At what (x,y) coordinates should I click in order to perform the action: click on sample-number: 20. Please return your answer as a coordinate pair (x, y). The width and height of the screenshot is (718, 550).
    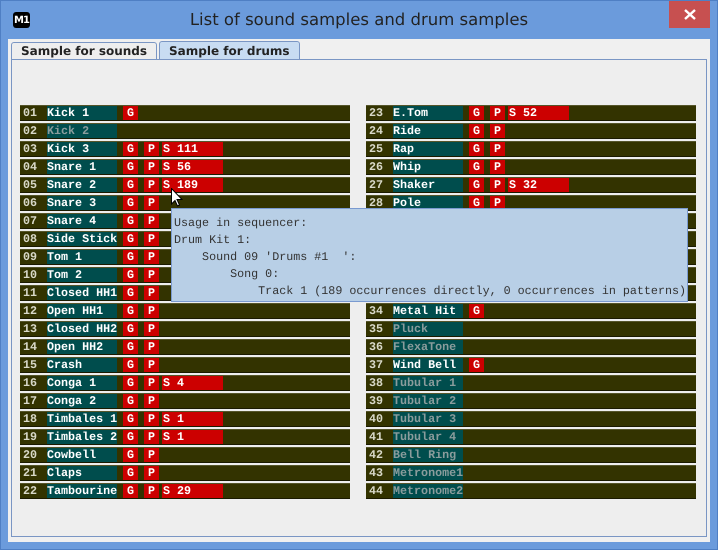
    Looking at the image, I should click on (30, 455).